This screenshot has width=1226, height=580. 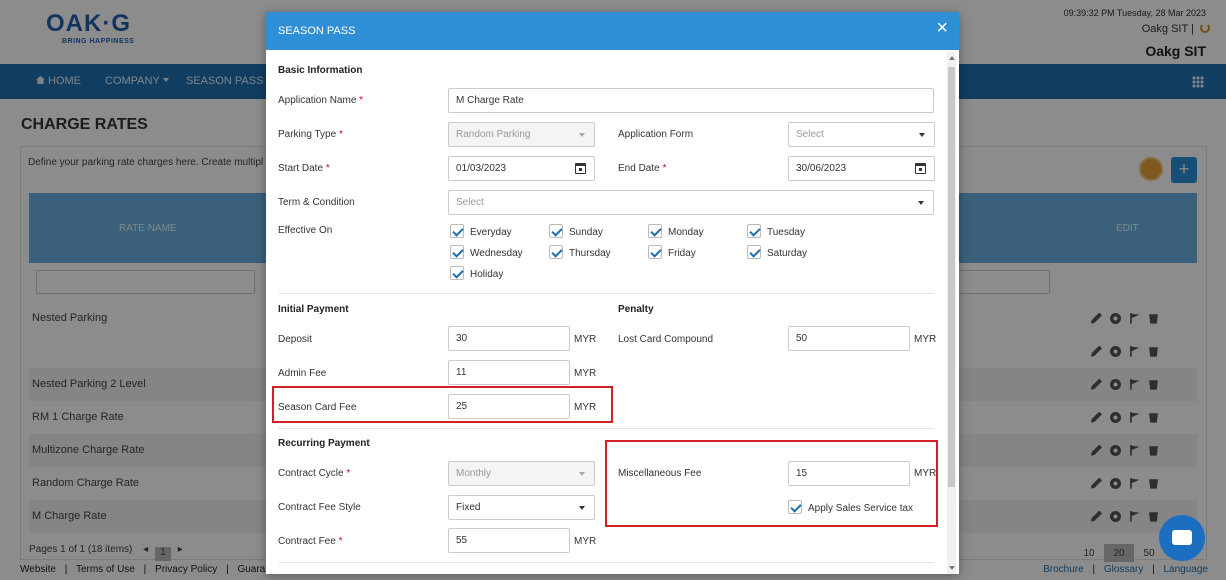 What do you see at coordinates (1182, 538) in the screenshot?
I see `chat-icon` at bounding box center [1182, 538].